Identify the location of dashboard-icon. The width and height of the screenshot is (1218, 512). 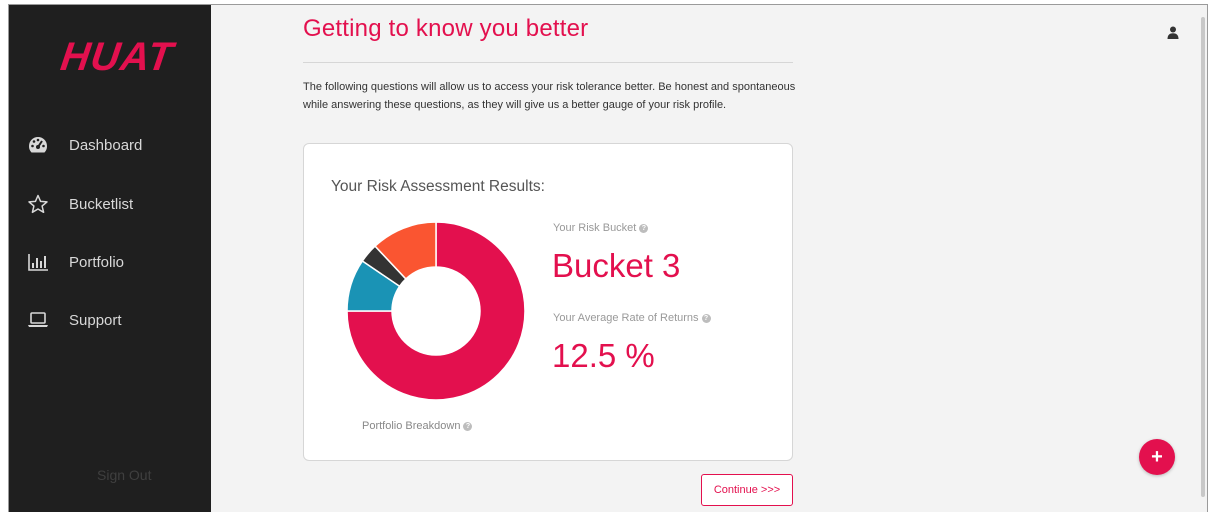
(38, 145).